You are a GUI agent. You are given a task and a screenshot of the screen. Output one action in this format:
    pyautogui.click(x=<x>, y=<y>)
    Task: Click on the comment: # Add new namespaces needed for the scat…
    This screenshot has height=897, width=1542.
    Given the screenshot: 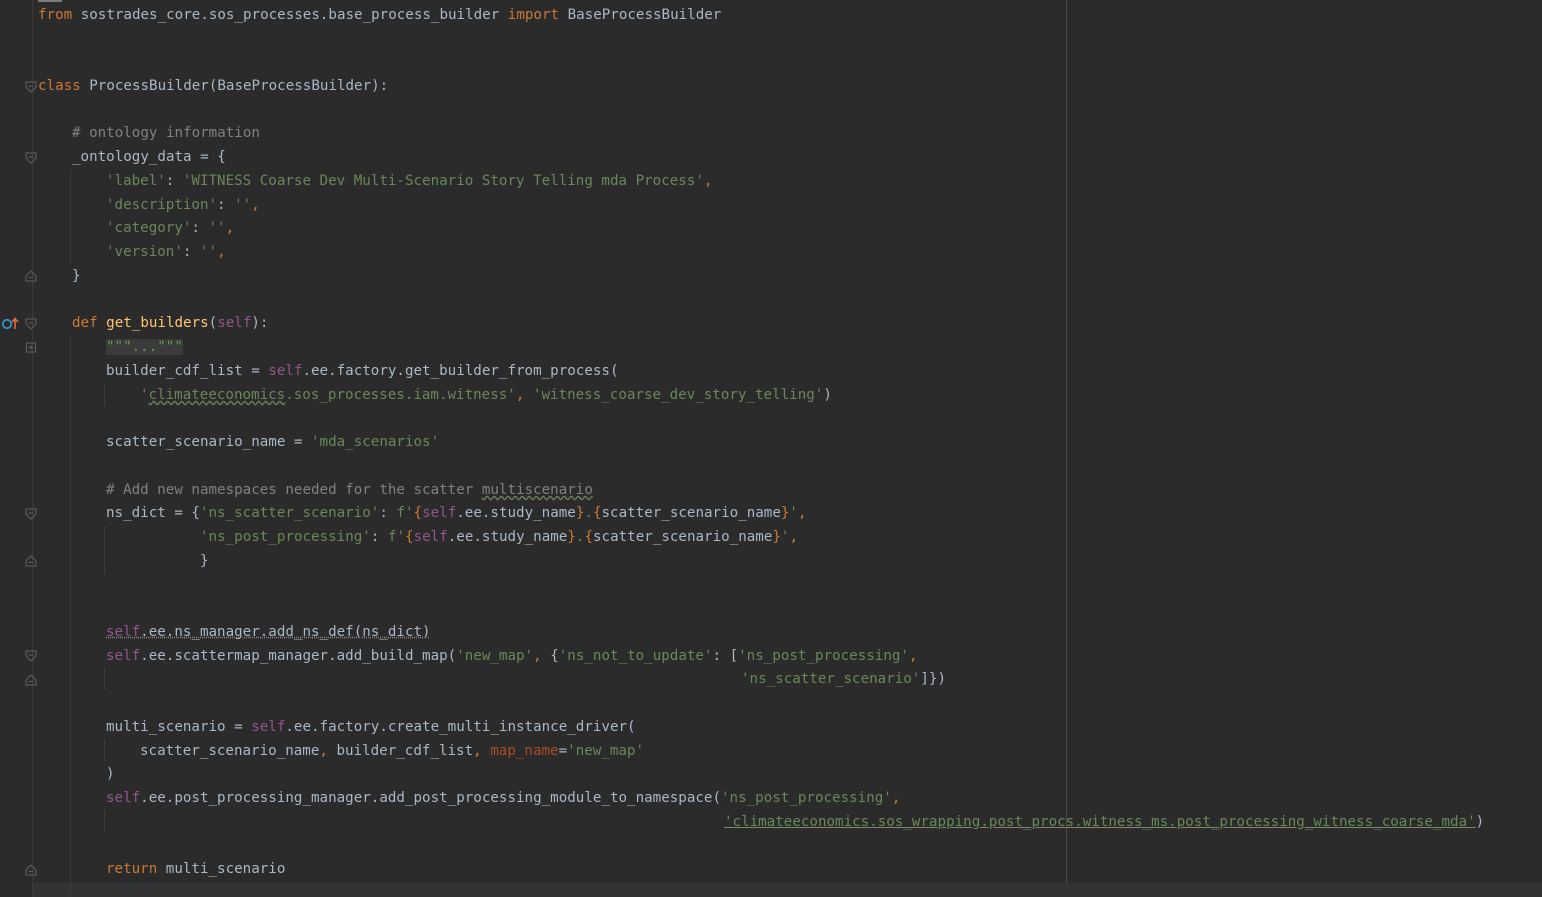 What is the action you would take?
    pyautogui.click(x=294, y=490)
    